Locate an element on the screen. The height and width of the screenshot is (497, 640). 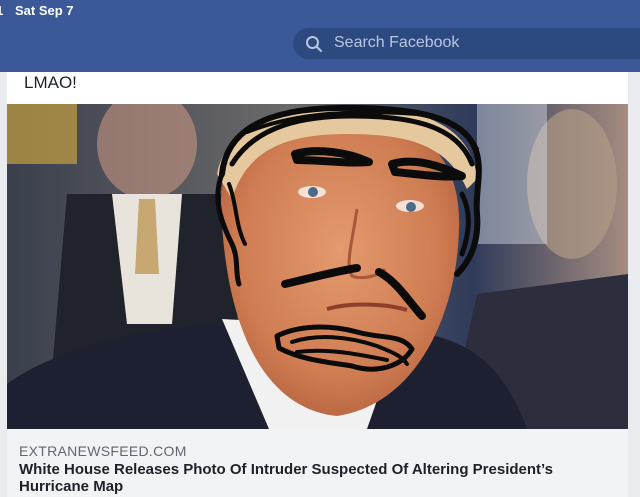
status-date: Sat Sep 7 is located at coordinates (44, 10).